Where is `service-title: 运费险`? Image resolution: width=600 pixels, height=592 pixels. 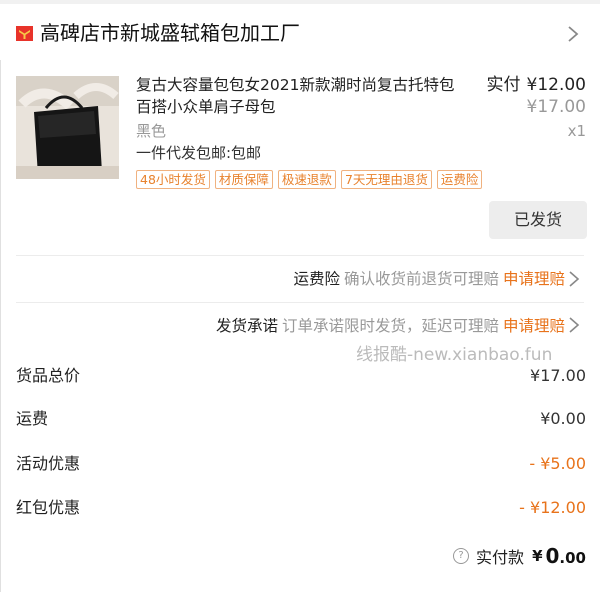
service-title: 运费险 is located at coordinates (316, 279).